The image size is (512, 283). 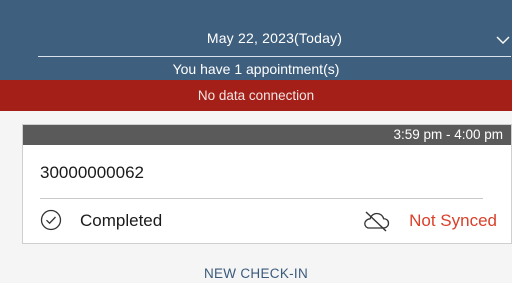 What do you see at coordinates (377, 221) in the screenshot?
I see `cloud-off-icon` at bounding box center [377, 221].